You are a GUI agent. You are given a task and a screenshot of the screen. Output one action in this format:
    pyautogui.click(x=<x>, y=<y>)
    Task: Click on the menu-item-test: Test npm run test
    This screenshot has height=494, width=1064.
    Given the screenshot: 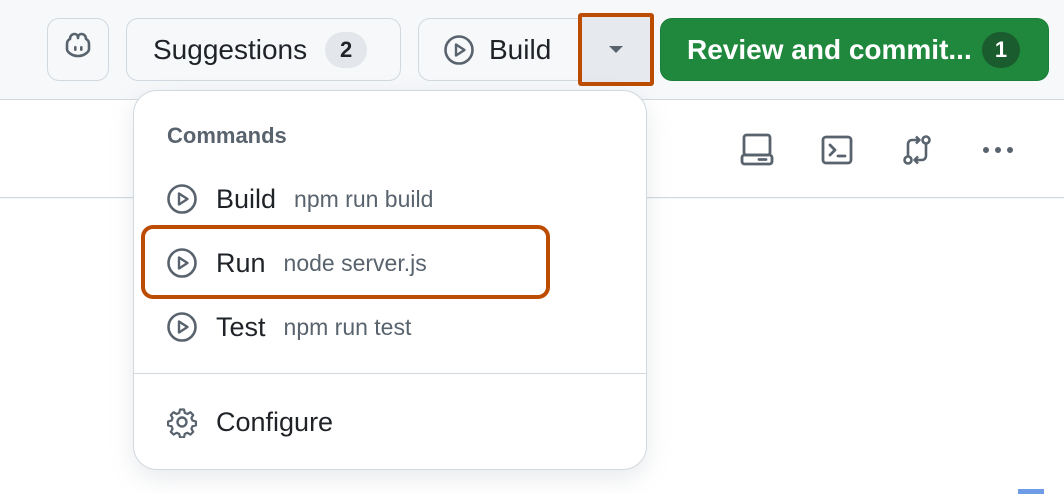 What is the action you would take?
    pyautogui.click(x=288, y=327)
    